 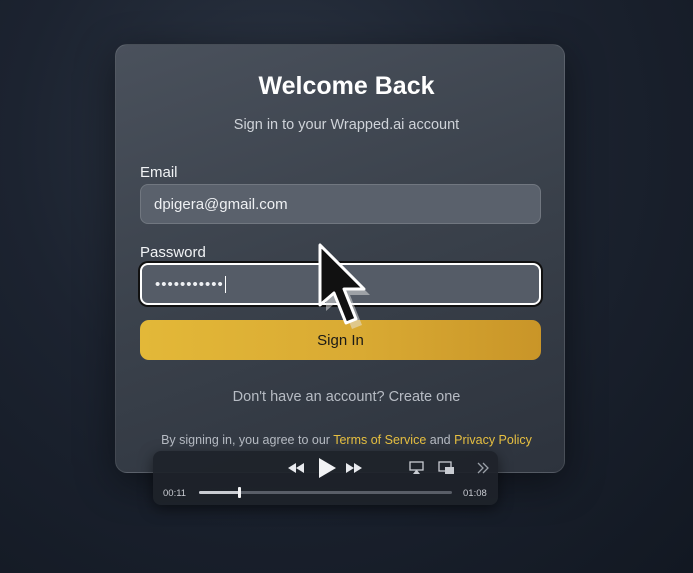 I want to click on password-label: Password, so click(x=173, y=252).